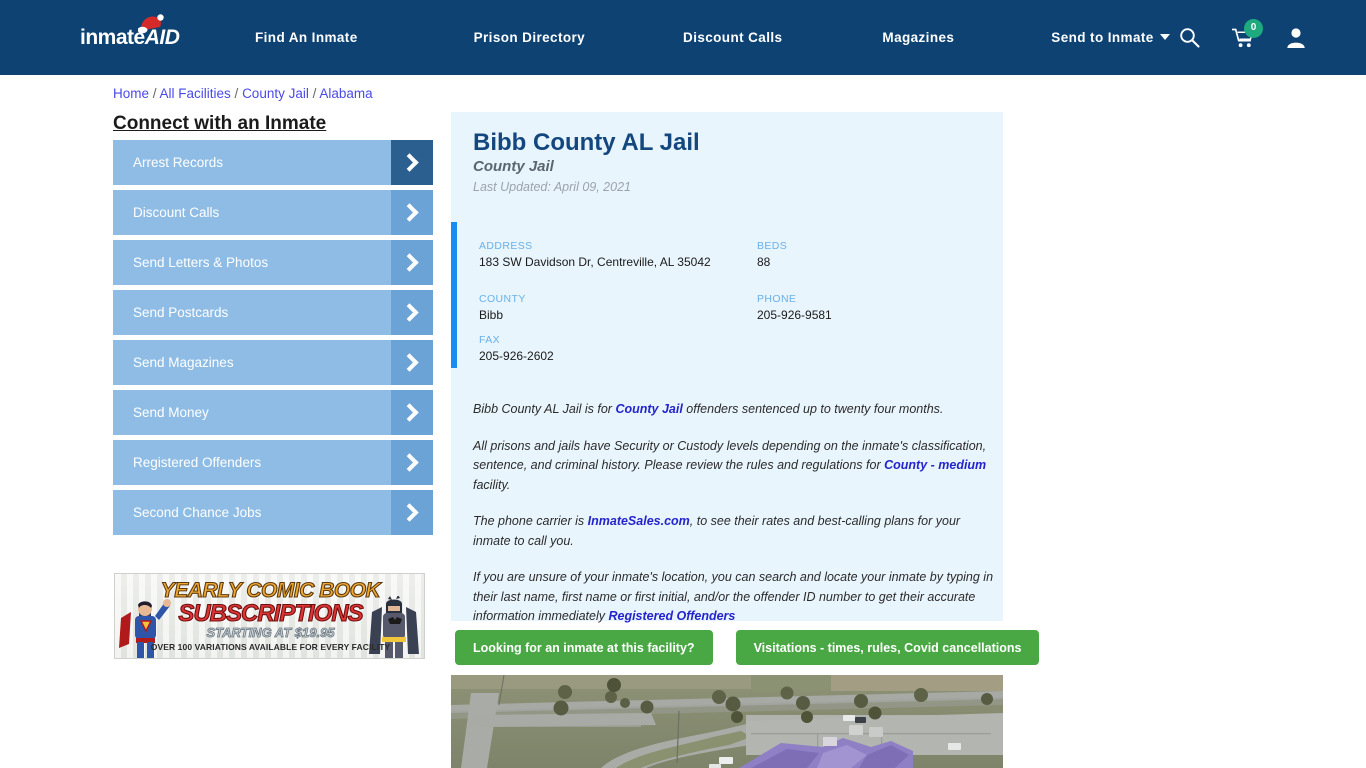 Image resolution: width=1366 pixels, height=768 pixels. Describe the element at coordinates (492, 484) in the screenshot. I see `text-run: facility.` at that location.